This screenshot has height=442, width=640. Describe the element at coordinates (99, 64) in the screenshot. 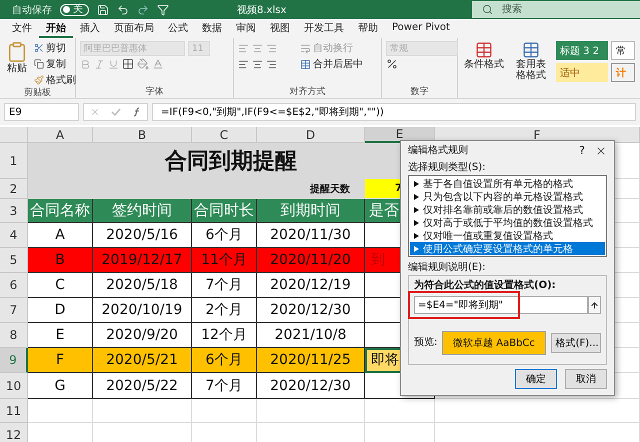

I see `italic-icon` at that location.